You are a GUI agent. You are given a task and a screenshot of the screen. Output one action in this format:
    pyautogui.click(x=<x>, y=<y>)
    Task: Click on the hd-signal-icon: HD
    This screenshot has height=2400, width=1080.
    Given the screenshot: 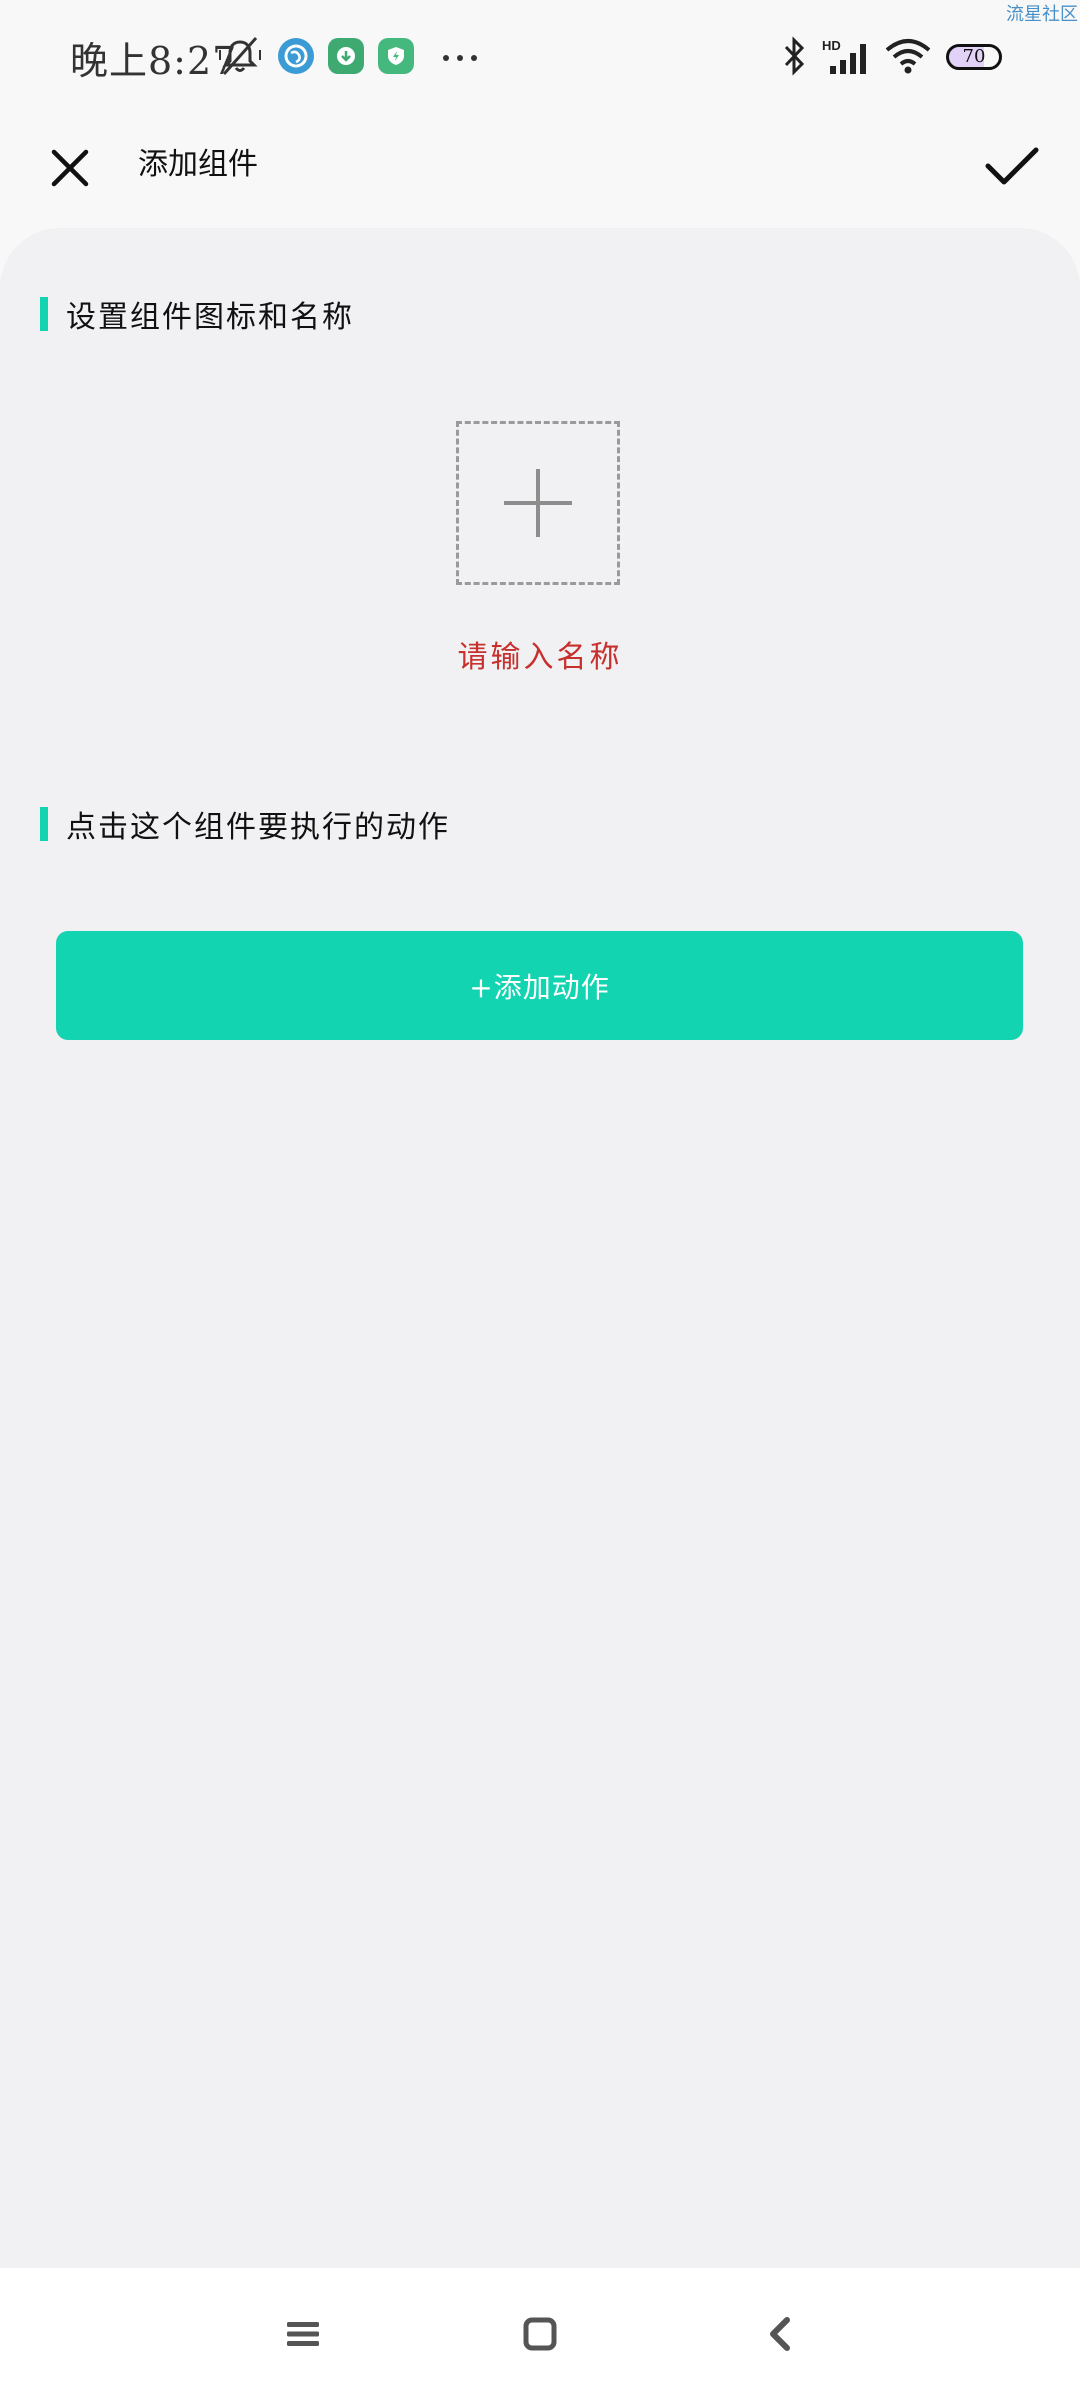 What is the action you would take?
    pyautogui.click(x=844, y=56)
    